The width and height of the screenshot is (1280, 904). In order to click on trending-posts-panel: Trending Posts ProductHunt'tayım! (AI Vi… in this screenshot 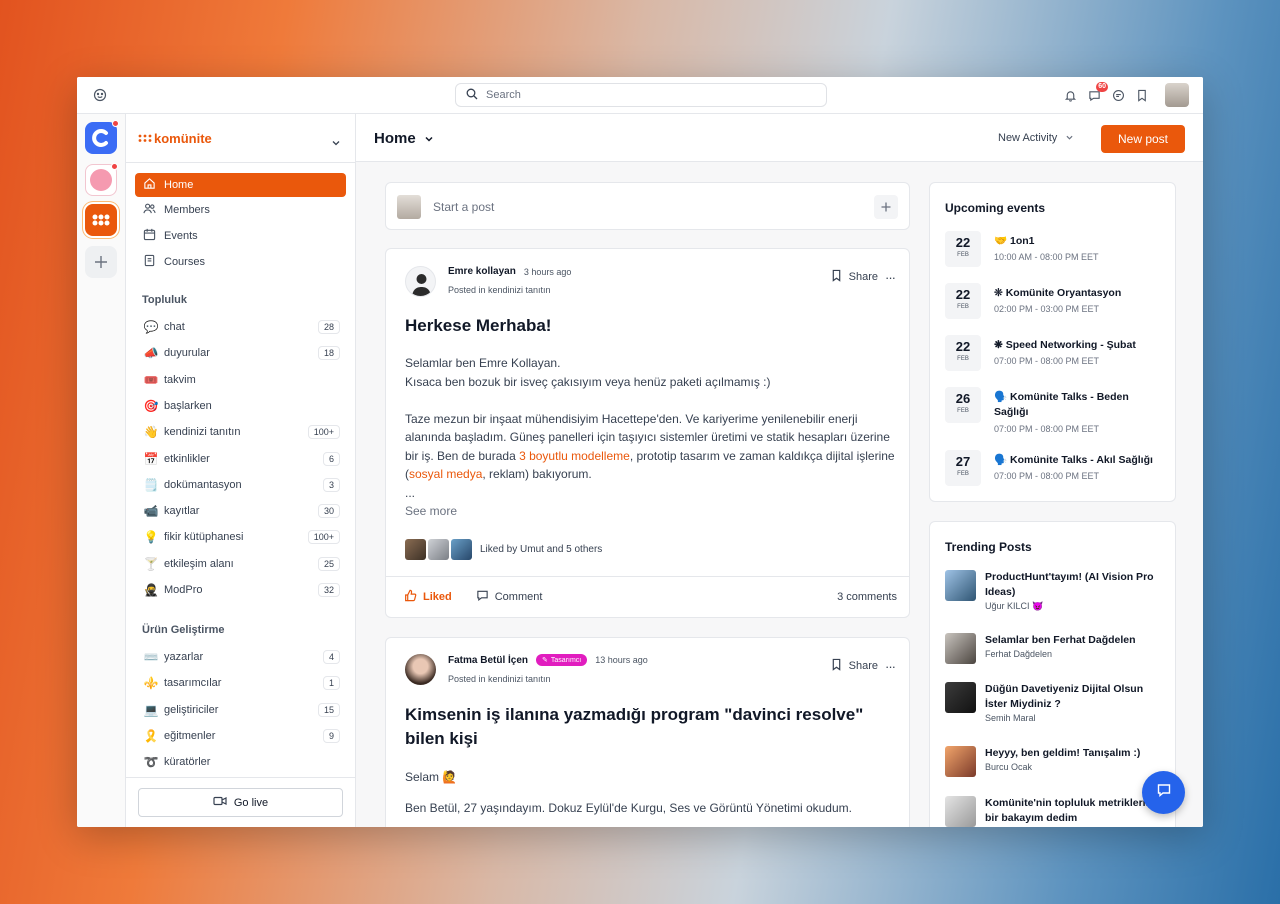, I will do `click(1052, 674)`.